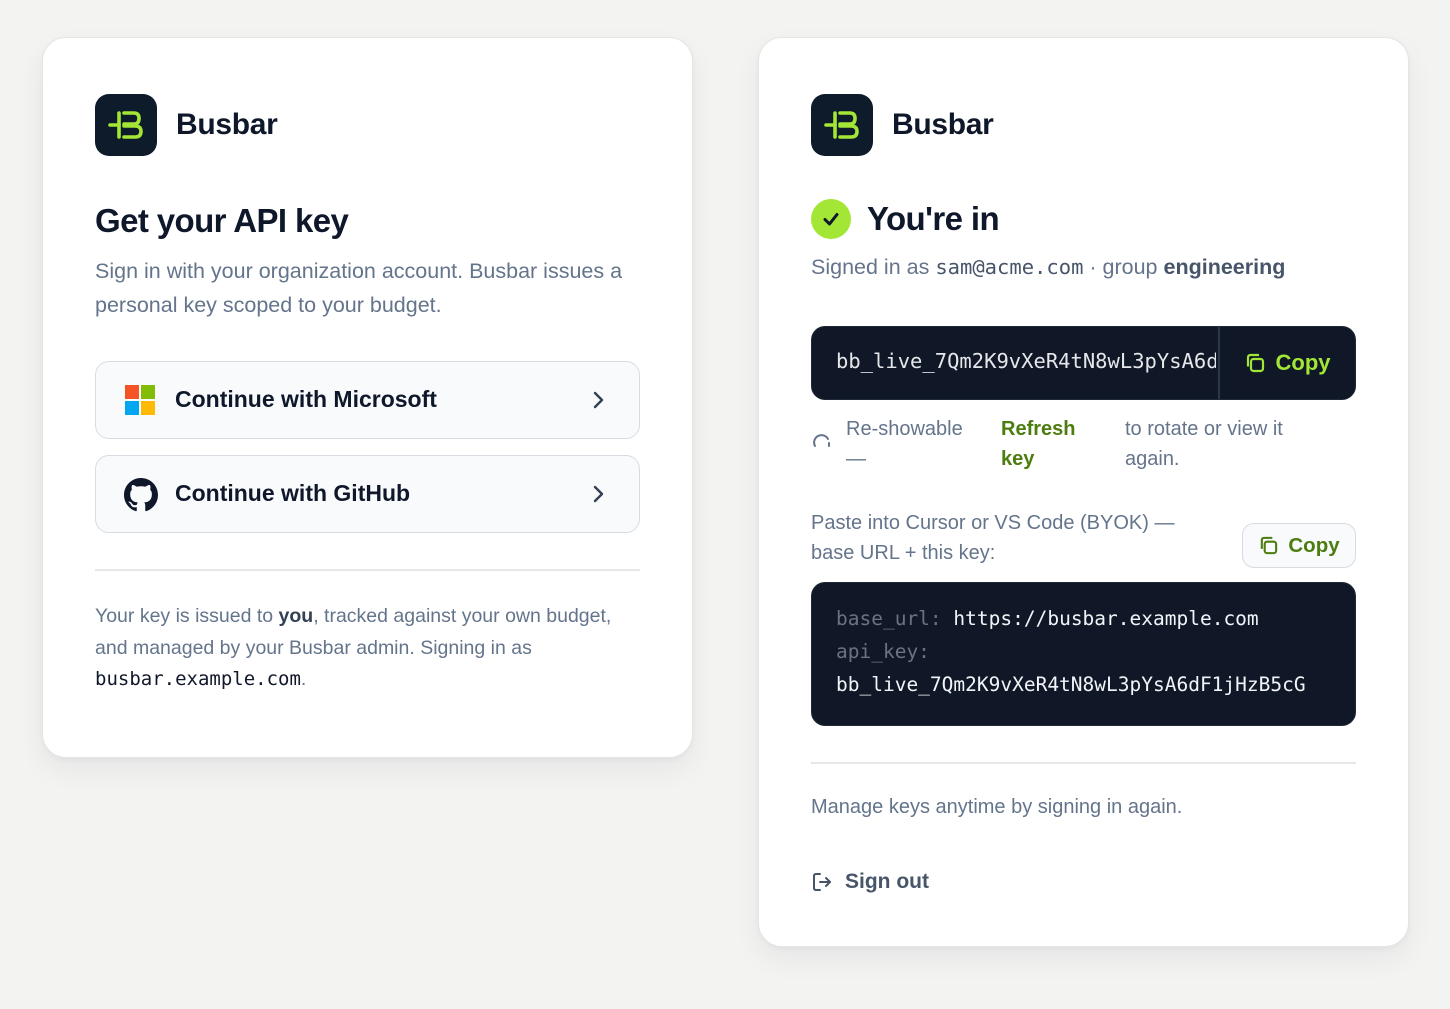 The width and height of the screenshot is (1450, 1009). What do you see at coordinates (1106, 618) in the screenshot?
I see `base-url-value: https://busbar.example.com` at bounding box center [1106, 618].